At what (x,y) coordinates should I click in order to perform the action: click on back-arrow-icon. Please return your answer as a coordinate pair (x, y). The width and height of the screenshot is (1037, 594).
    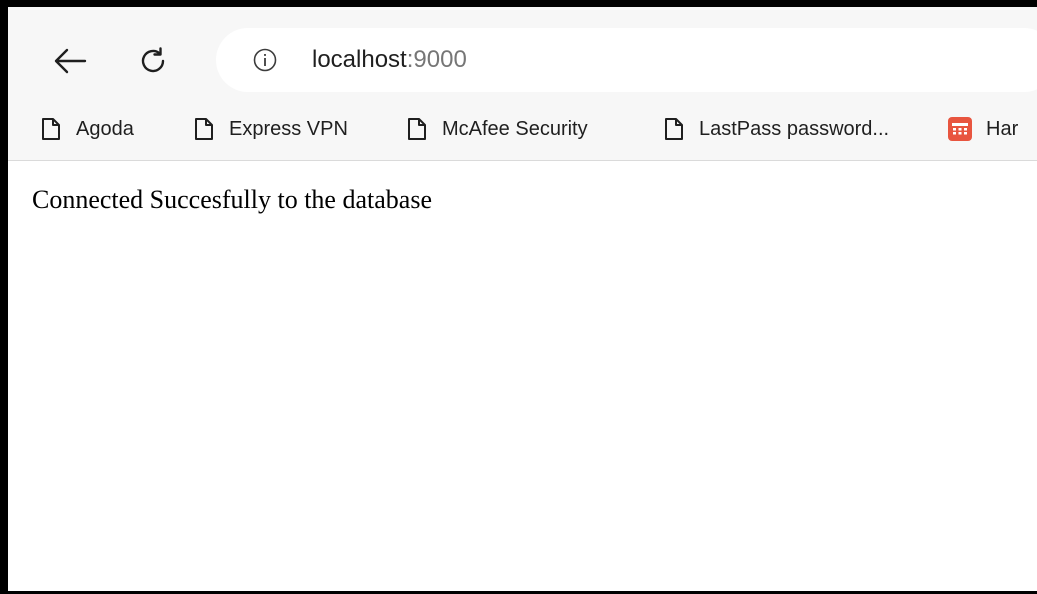
    Looking at the image, I should click on (70, 61).